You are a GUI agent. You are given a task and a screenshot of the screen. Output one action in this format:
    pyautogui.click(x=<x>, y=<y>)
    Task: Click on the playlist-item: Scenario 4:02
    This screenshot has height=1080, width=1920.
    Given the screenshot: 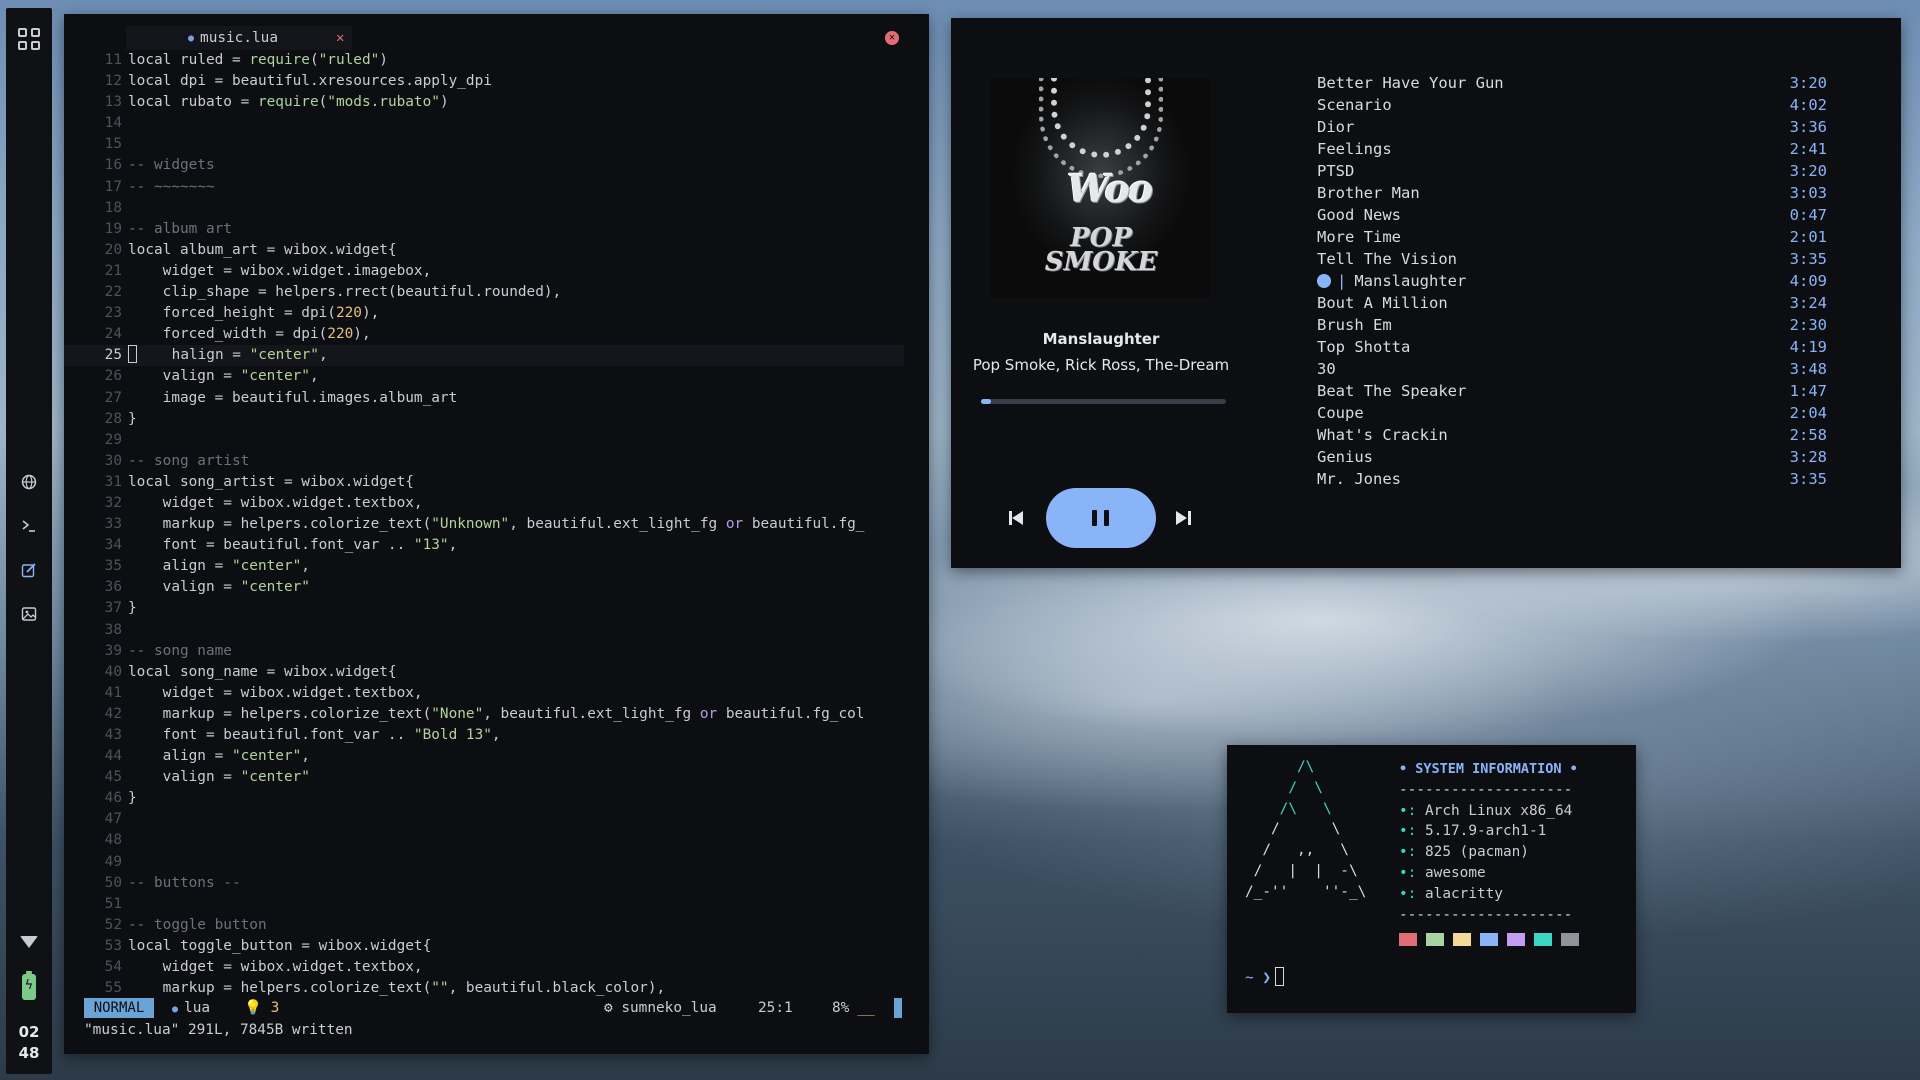 What is the action you would take?
    pyautogui.click(x=1572, y=105)
    